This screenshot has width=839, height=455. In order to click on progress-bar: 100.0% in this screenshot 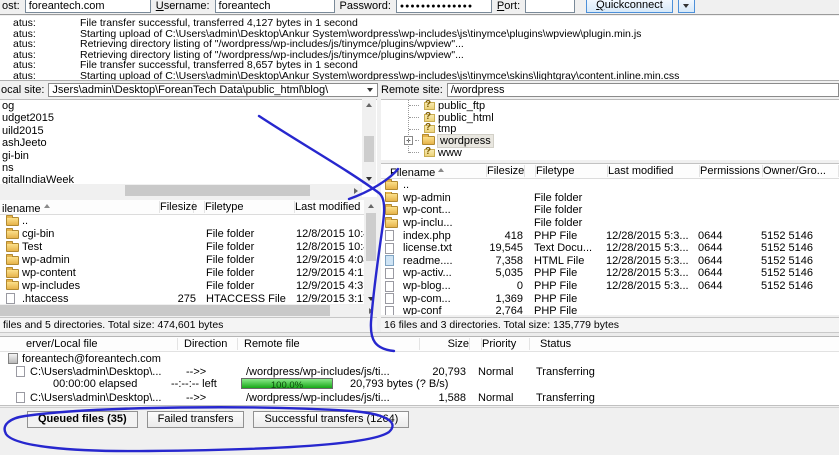, I will do `click(287, 384)`.